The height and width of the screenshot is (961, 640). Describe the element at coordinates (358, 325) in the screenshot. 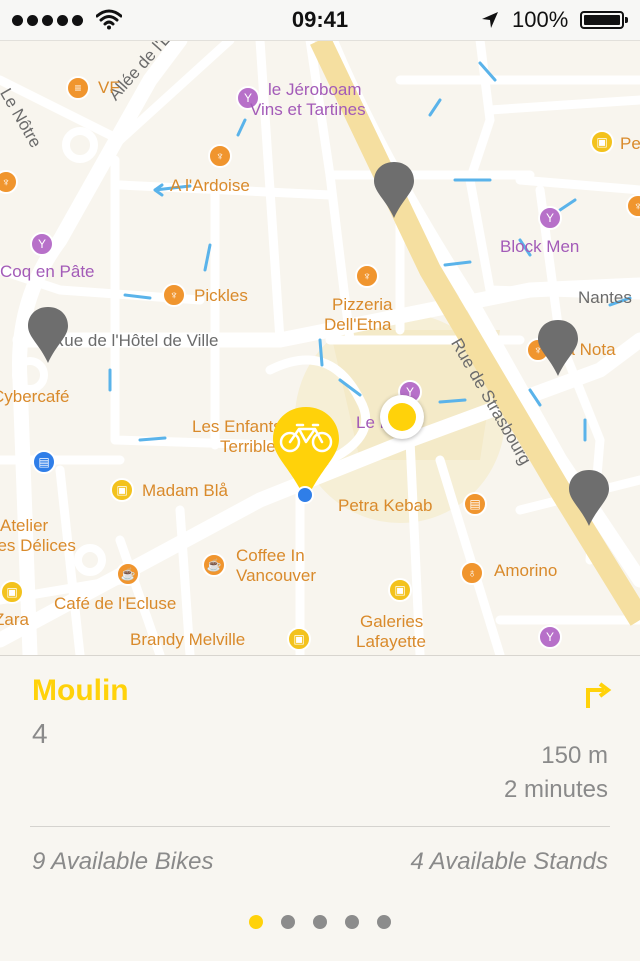

I see `place-pizzeria-sub: Dell'Etna` at that location.